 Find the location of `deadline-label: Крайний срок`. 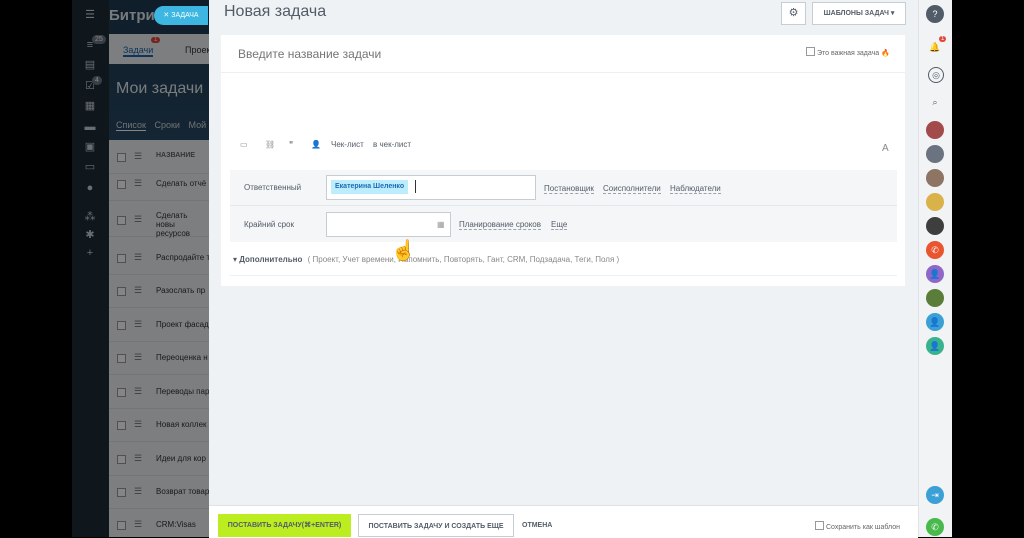

deadline-label: Крайний срок is located at coordinates (269, 224).